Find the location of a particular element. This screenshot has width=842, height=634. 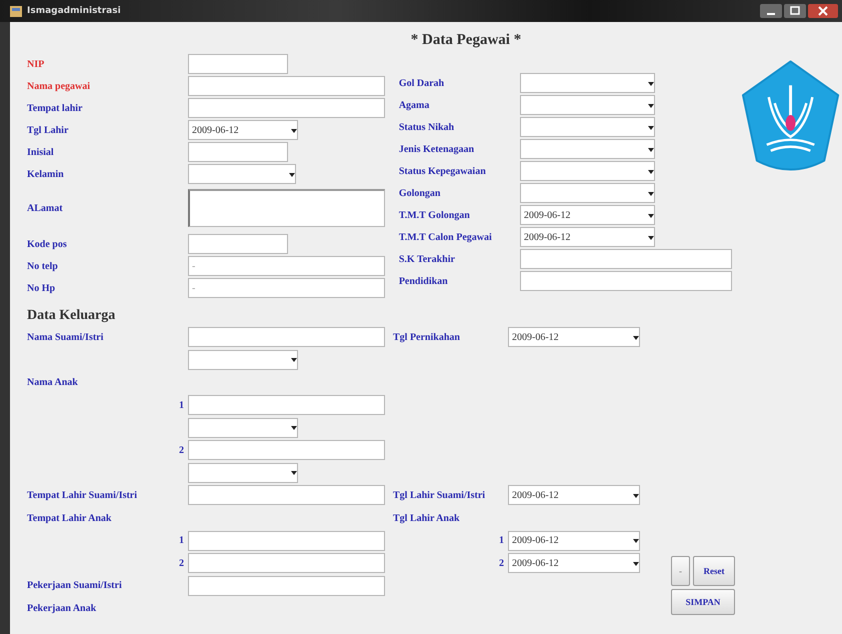

field-label: Nama Anak is located at coordinates (53, 382).